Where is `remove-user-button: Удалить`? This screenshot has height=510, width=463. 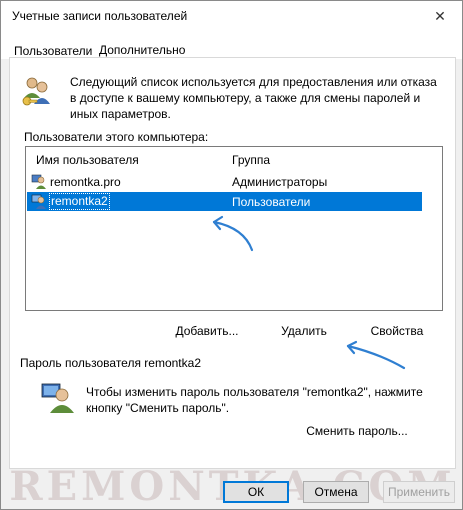 remove-user-button: Удалить is located at coordinates (304, 331).